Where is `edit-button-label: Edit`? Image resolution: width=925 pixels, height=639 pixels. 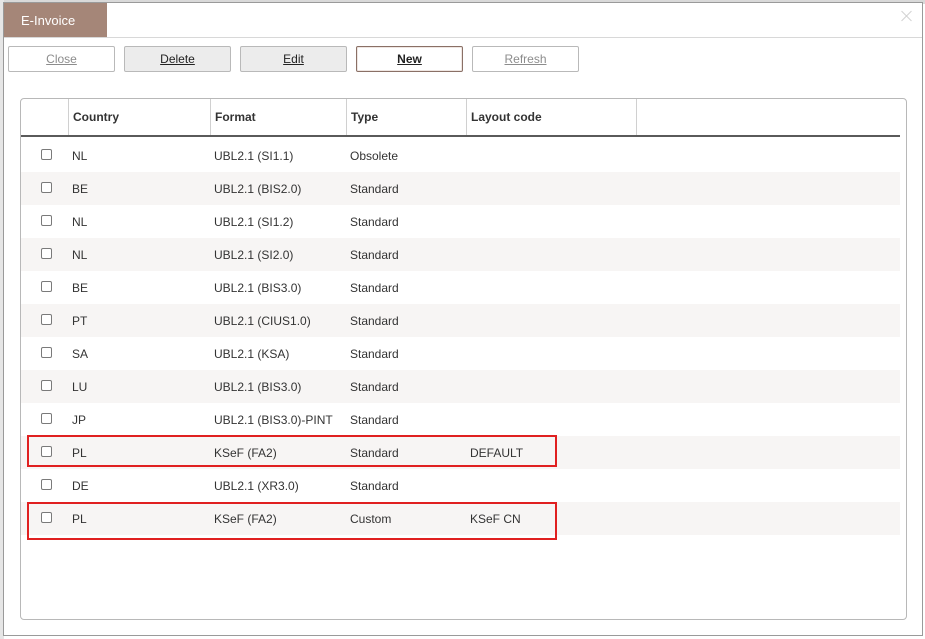
edit-button-label: Edit is located at coordinates (293, 59).